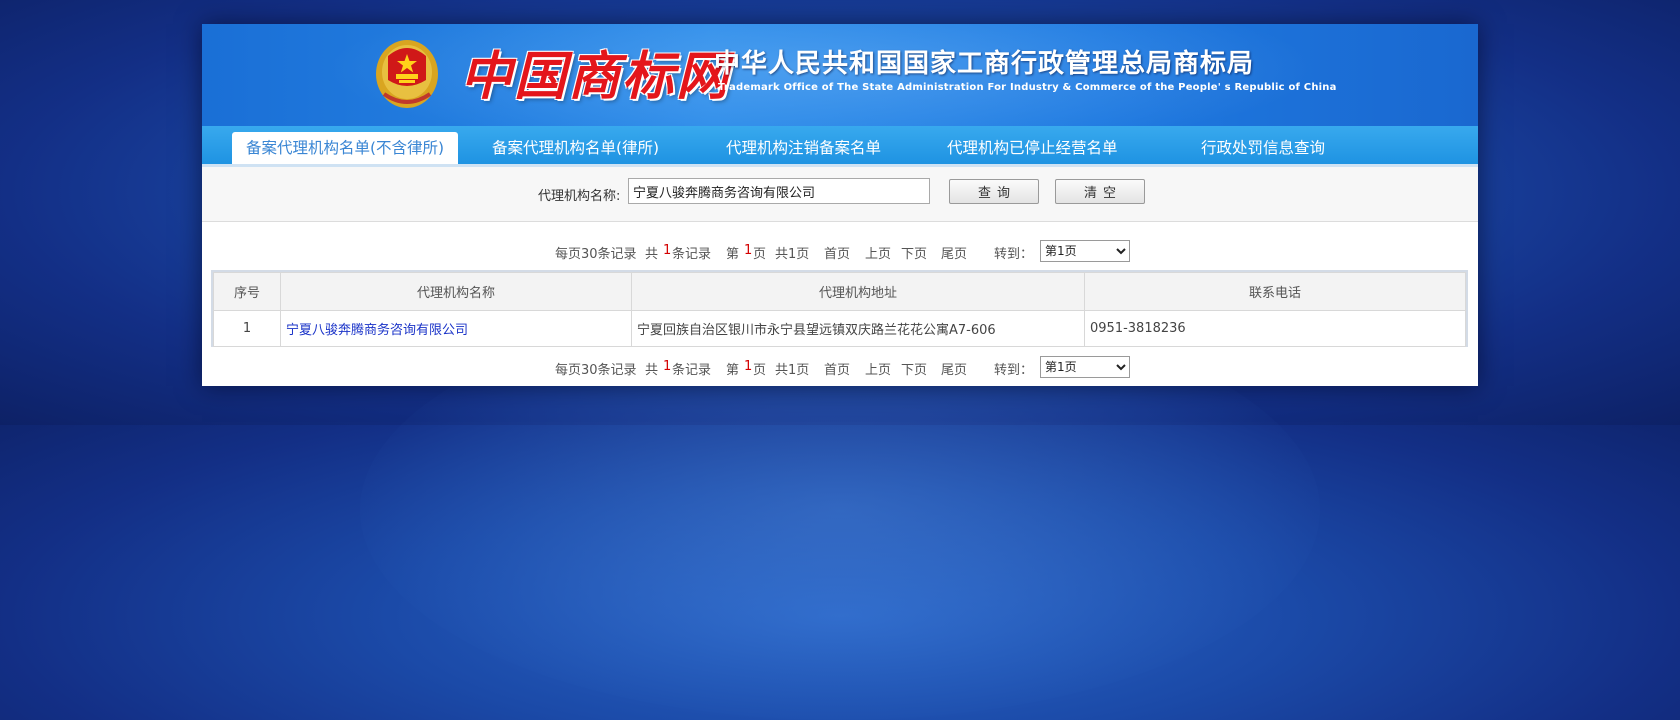 The width and height of the screenshot is (1680, 720). Describe the element at coordinates (803, 148) in the screenshot. I see `tab-cancelled-agencies: 代理机构注销备案名单` at that location.